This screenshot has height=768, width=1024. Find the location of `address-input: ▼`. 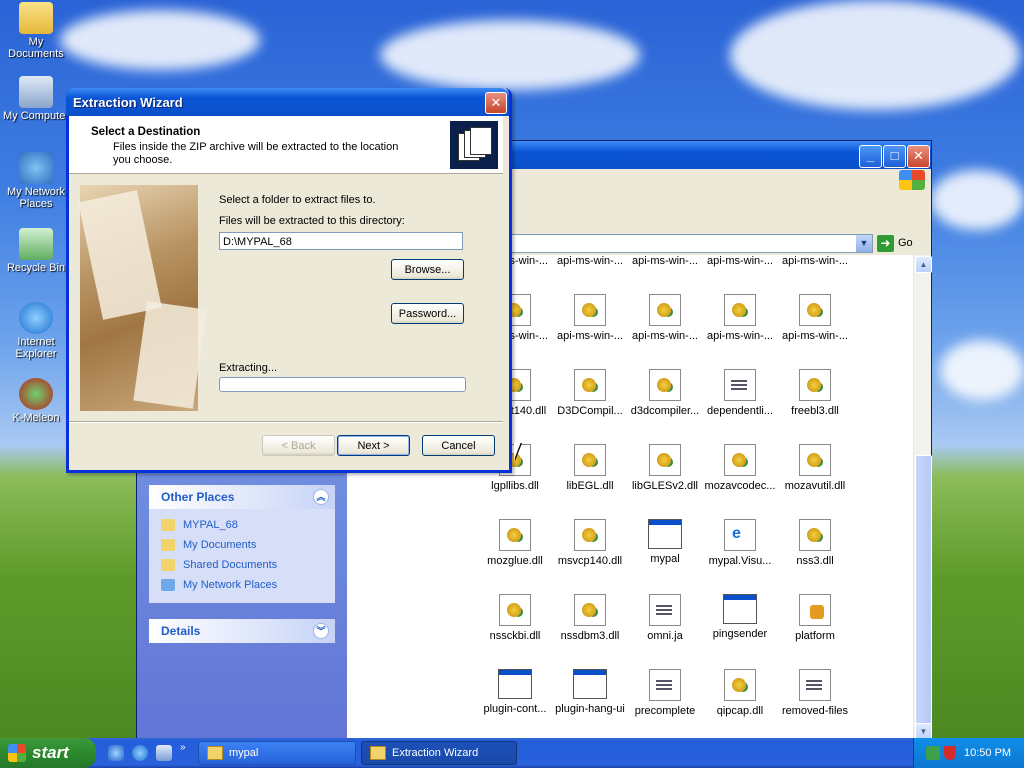

address-input: ▼ is located at coordinates (690, 243).